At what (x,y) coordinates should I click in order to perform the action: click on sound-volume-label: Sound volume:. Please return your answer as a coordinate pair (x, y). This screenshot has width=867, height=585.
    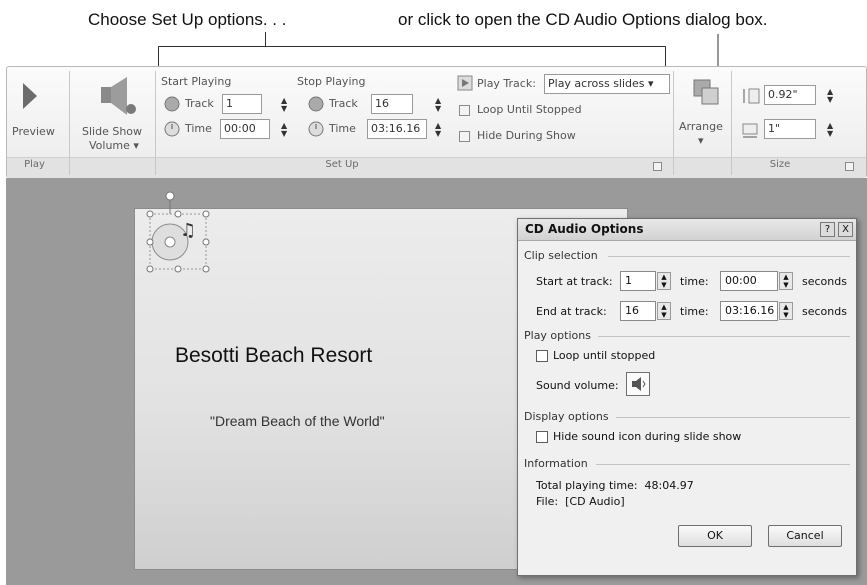
    Looking at the image, I should click on (577, 385).